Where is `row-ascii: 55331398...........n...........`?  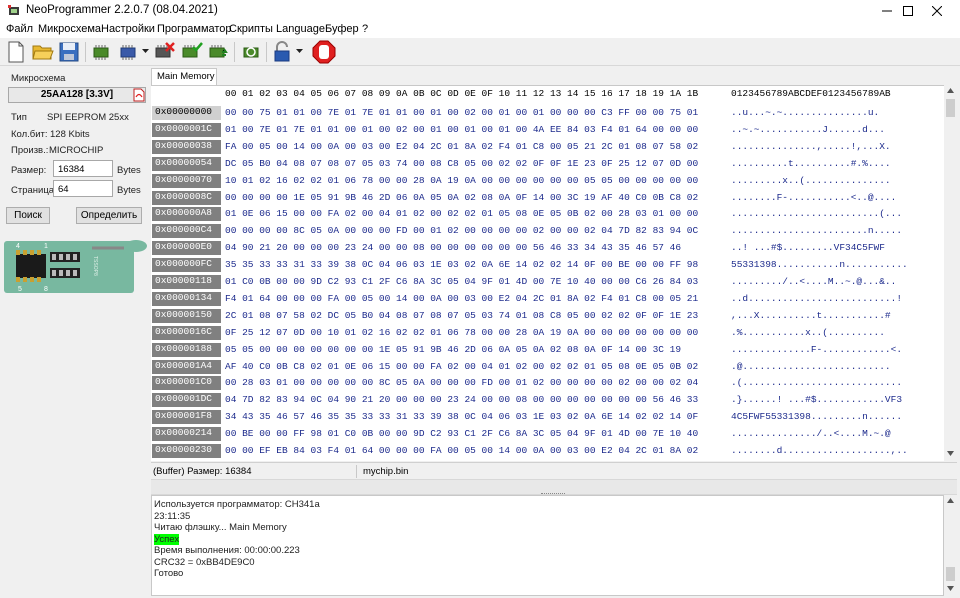
row-ascii: 55331398...........n........... is located at coordinates (819, 264).